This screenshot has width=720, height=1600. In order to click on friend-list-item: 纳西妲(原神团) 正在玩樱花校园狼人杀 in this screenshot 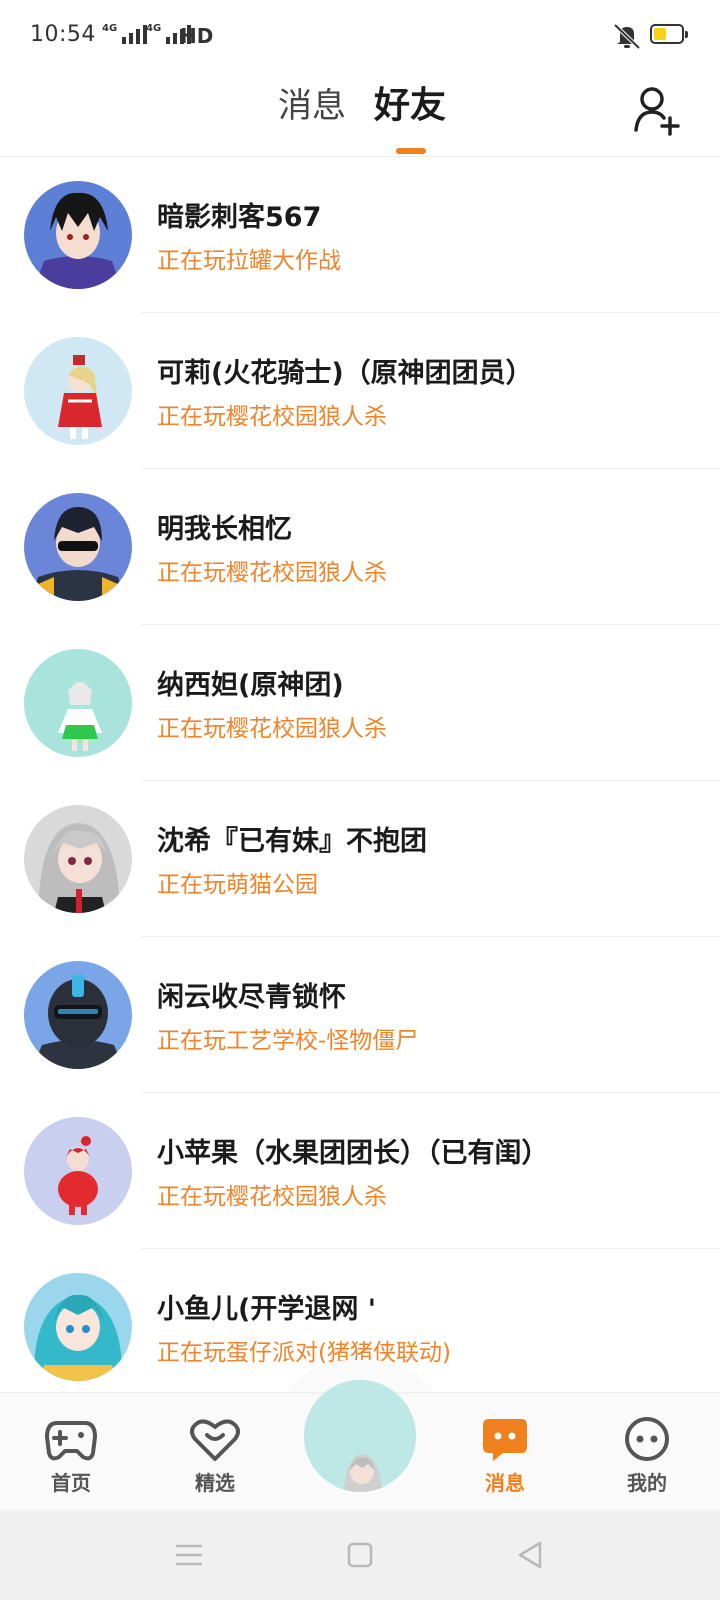, I will do `click(360, 703)`.